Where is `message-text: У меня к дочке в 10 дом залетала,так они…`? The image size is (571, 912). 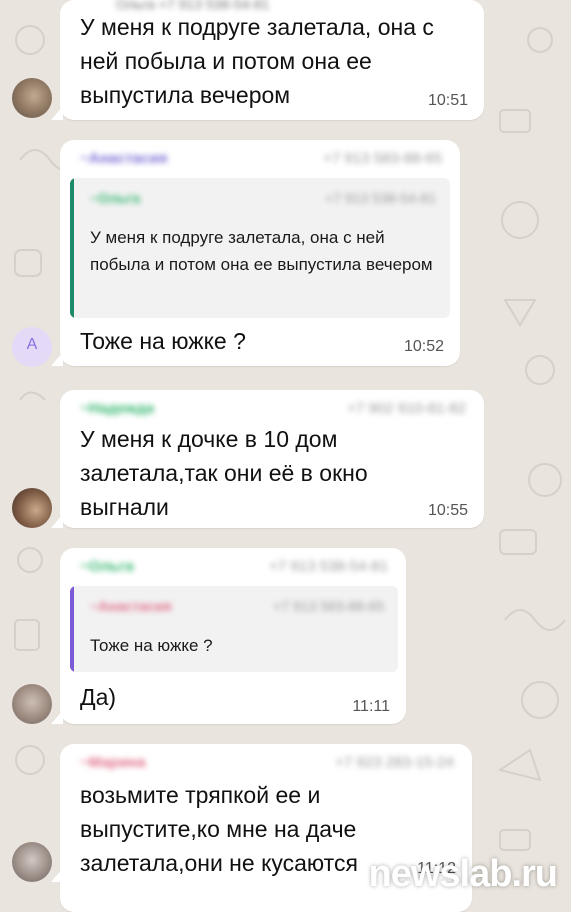 message-text: У меня к дочке в 10 дом залетала,так они… is located at coordinates (224, 473).